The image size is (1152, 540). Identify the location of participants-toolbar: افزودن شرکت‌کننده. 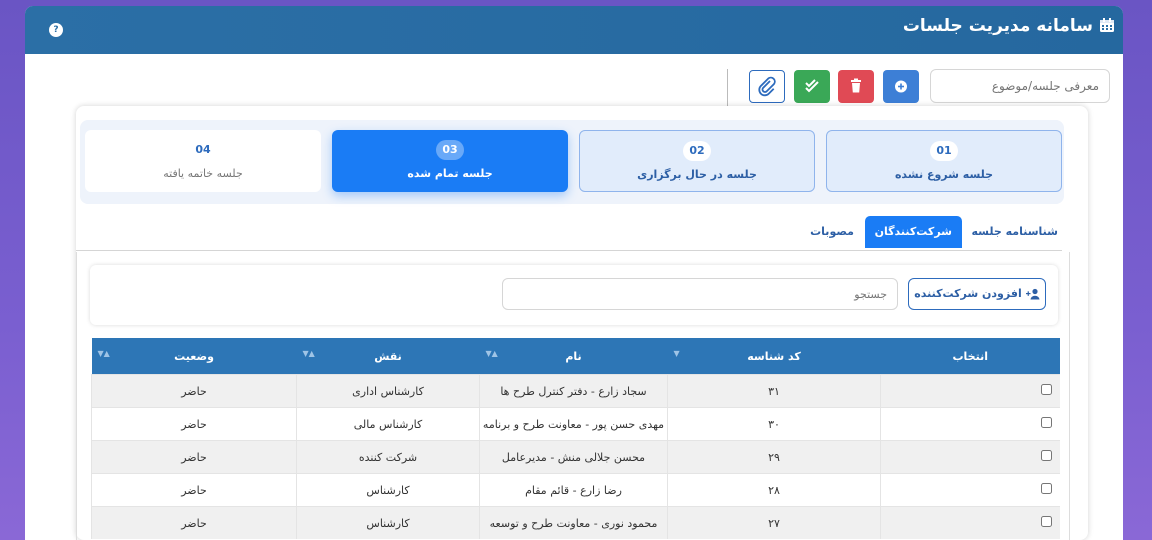
(574, 295).